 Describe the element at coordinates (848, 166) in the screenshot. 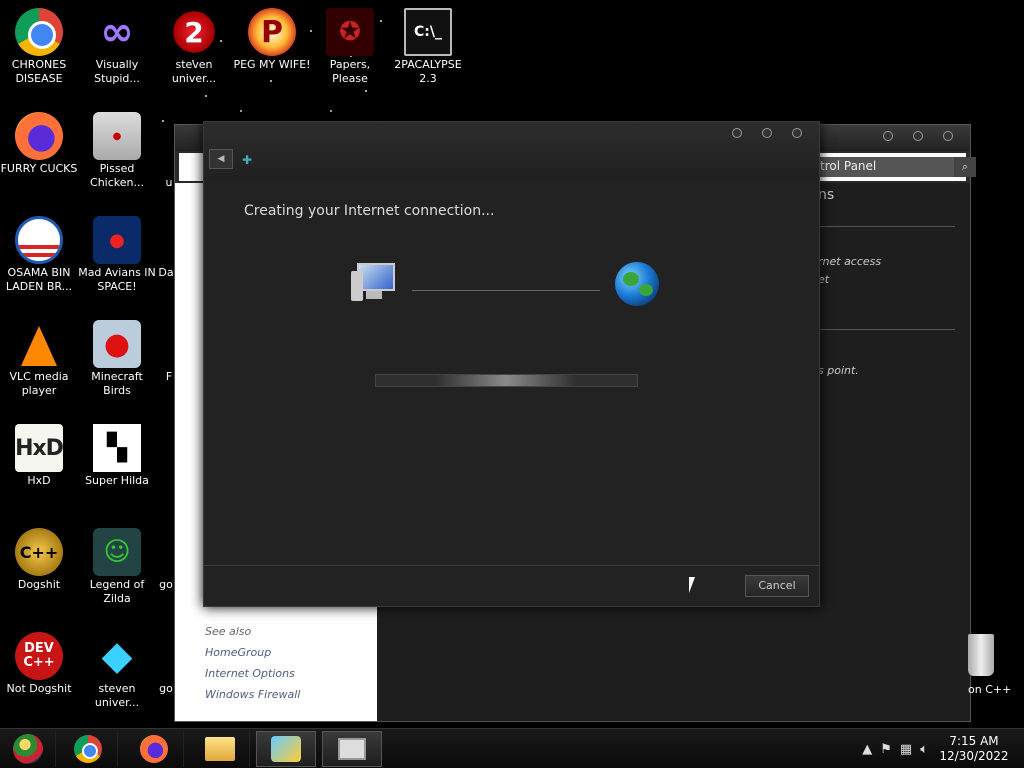

I see `search-input-text: trol Panel` at that location.